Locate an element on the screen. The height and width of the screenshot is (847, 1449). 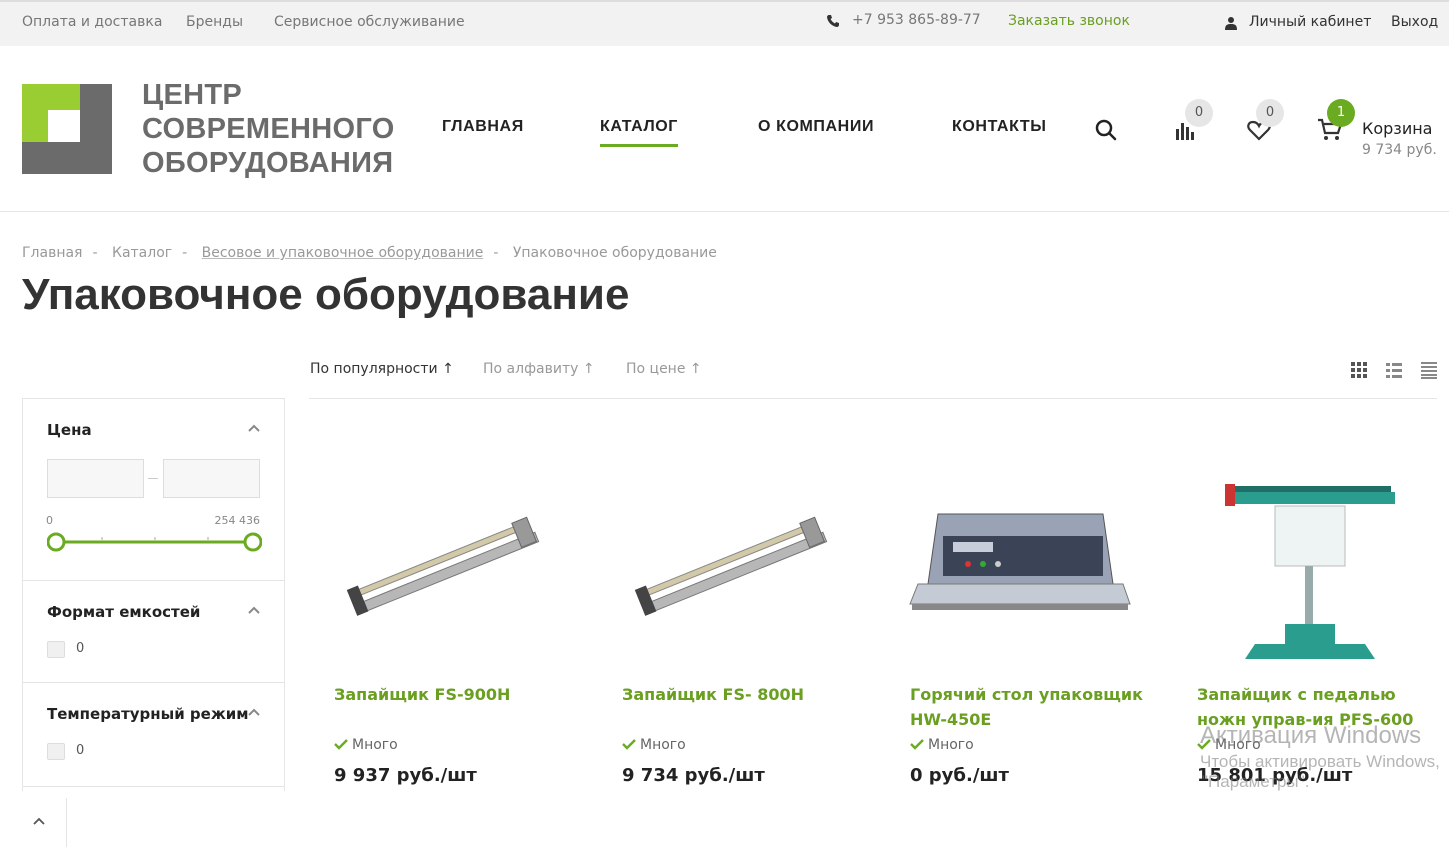
scroll-top-button is located at coordinates (33, 822).